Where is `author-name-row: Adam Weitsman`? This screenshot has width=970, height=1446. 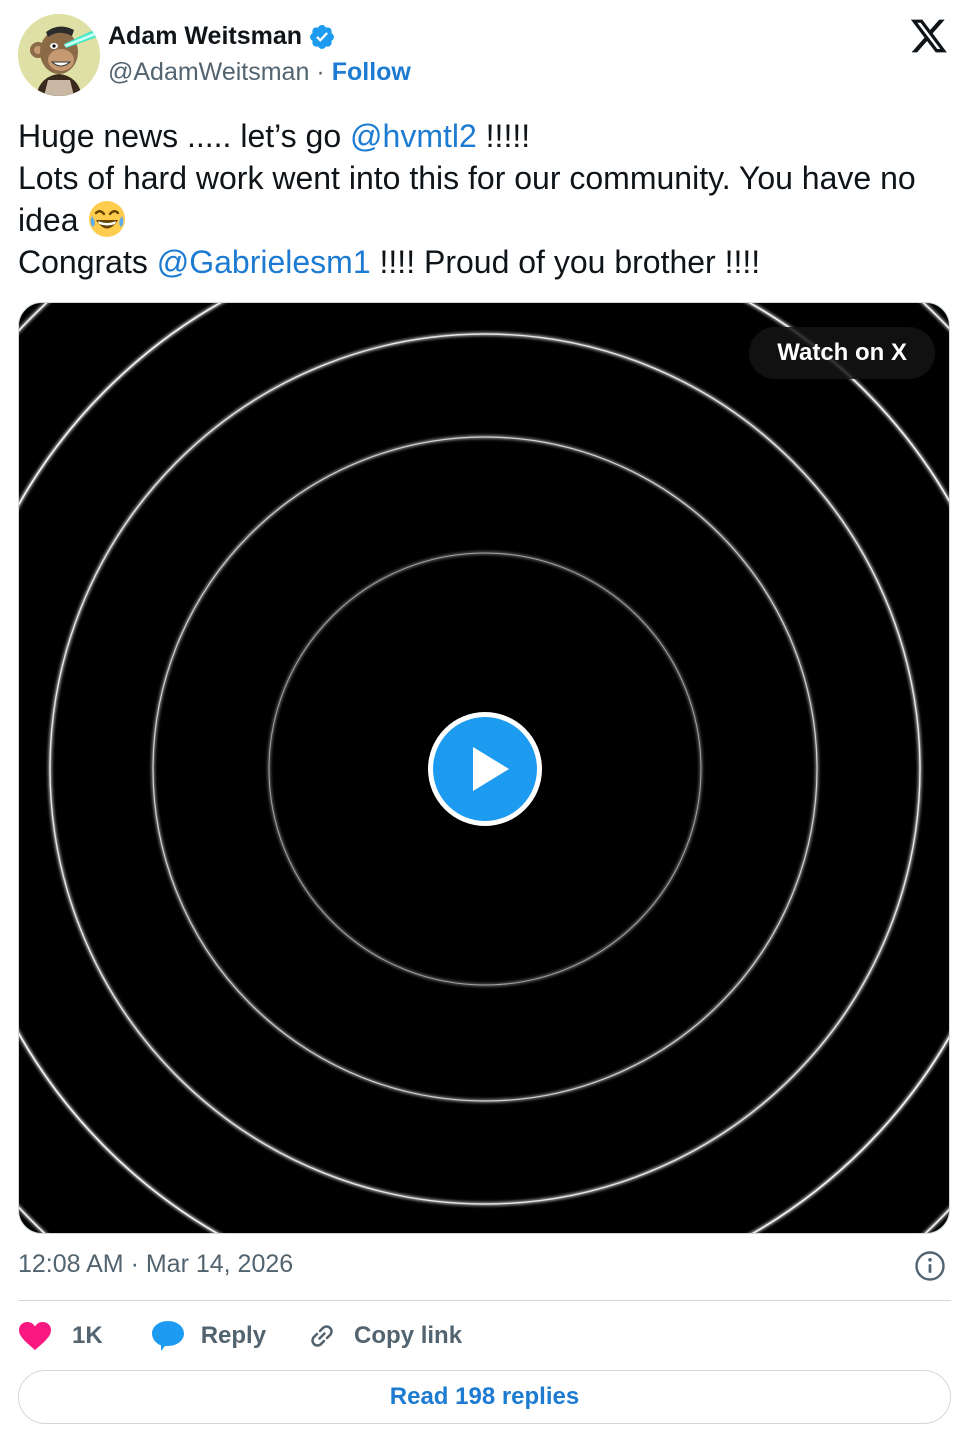
author-name-row: Adam Weitsman is located at coordinates (222, 36).